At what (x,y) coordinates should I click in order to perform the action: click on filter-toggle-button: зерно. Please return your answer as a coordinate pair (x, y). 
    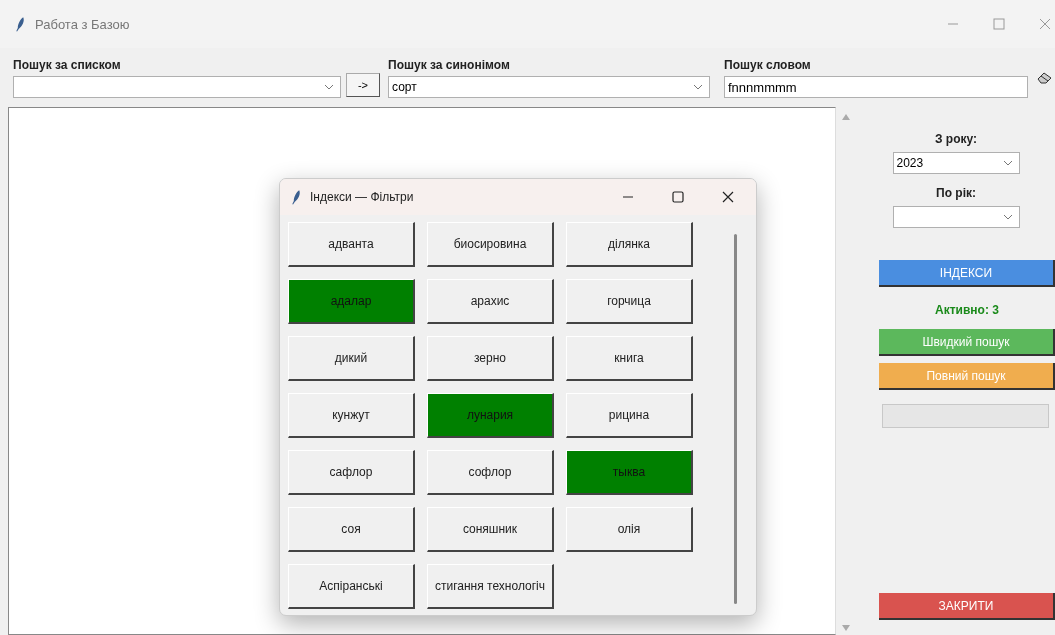
    Looking at the image, I should click on (490, 358).